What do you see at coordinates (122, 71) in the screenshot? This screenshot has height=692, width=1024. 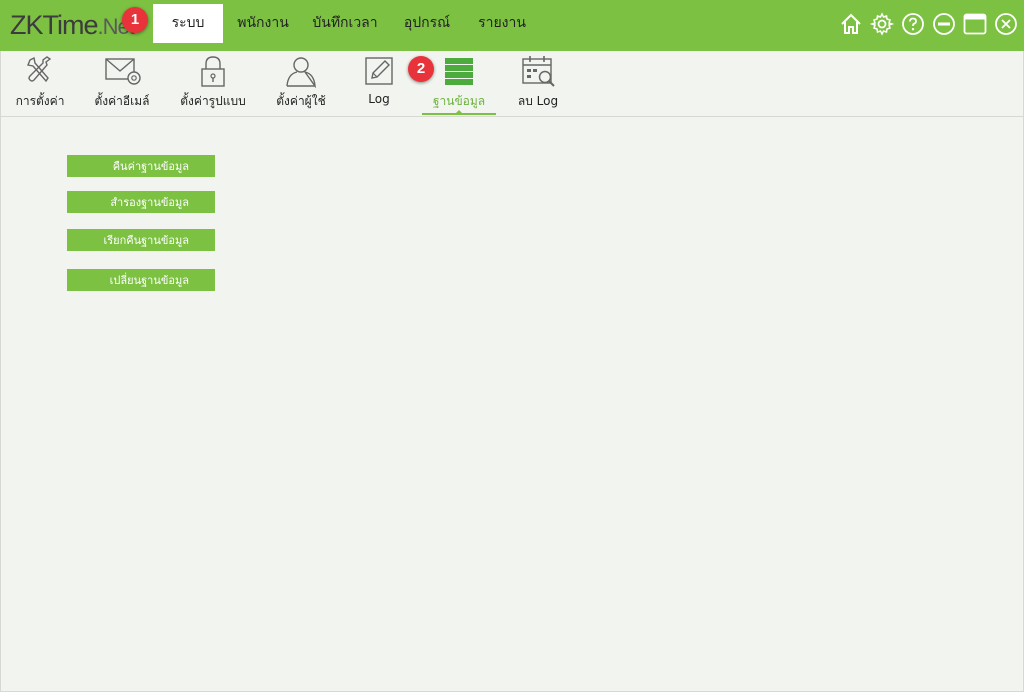 I see `email-settings-icon` at bounding box center [122, 71].